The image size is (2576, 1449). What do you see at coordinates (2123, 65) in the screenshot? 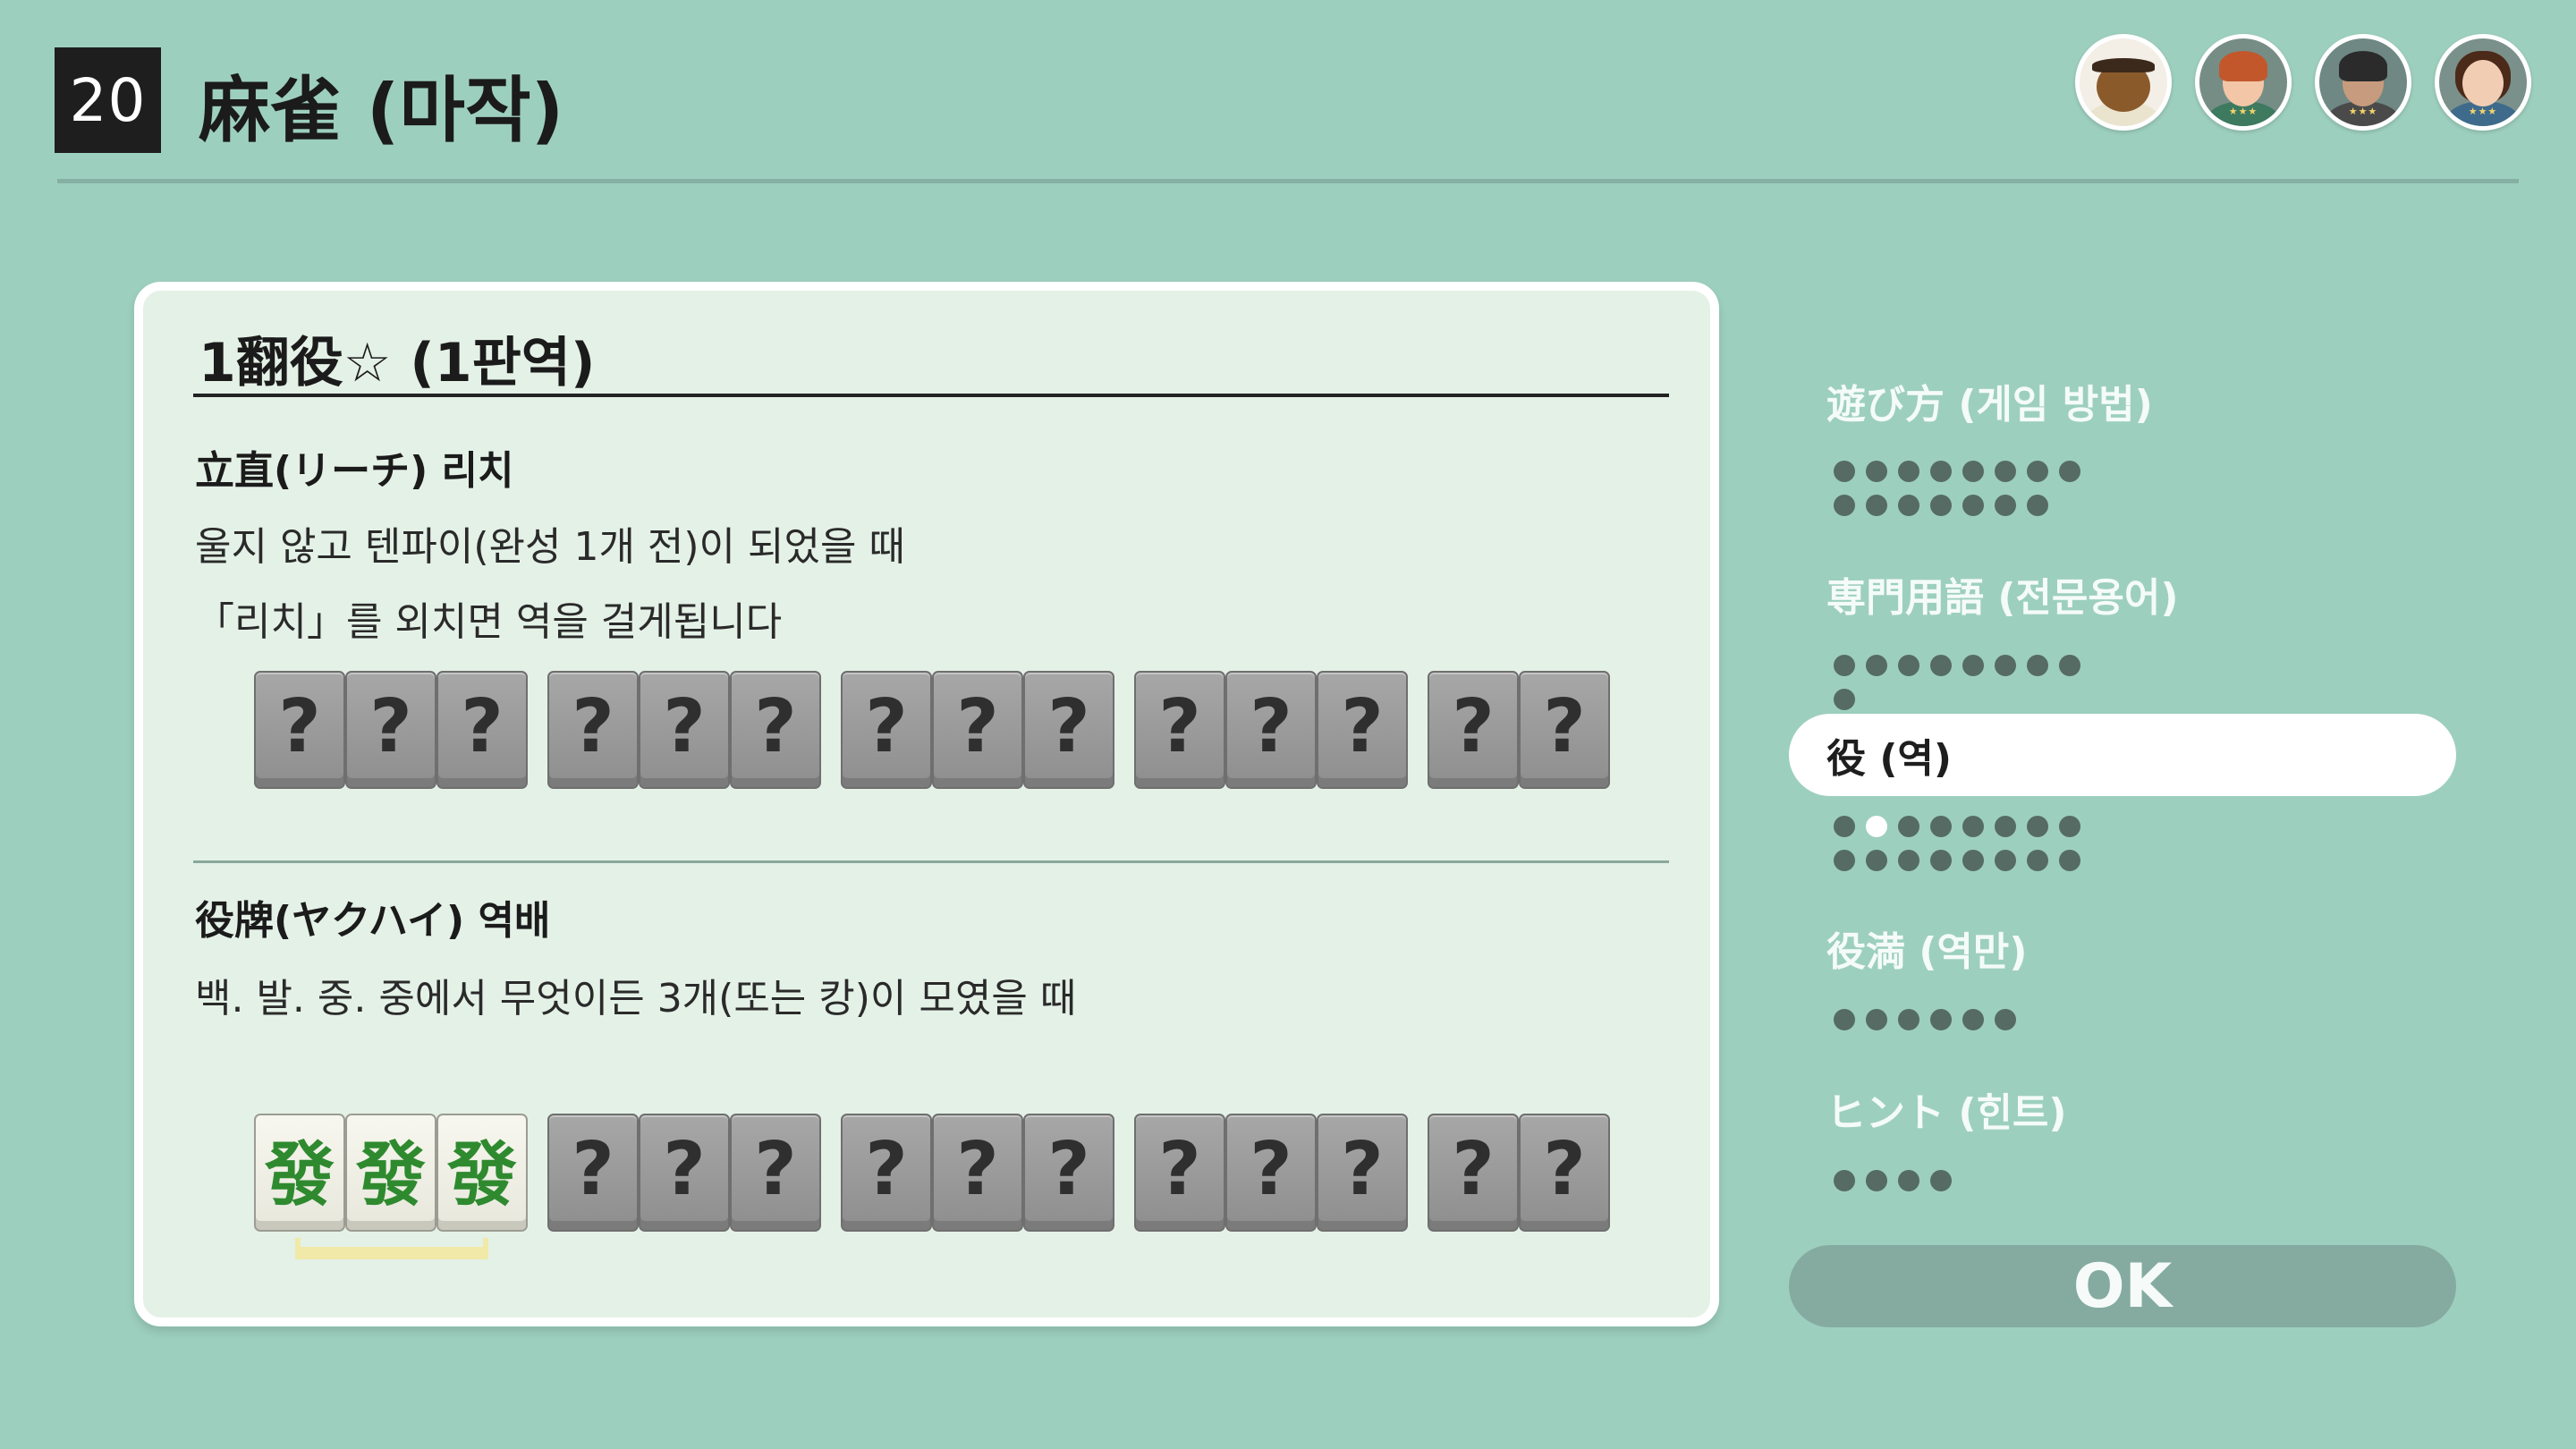
I see `raccoon-ears-icon` at bounding box center [2123, 65].